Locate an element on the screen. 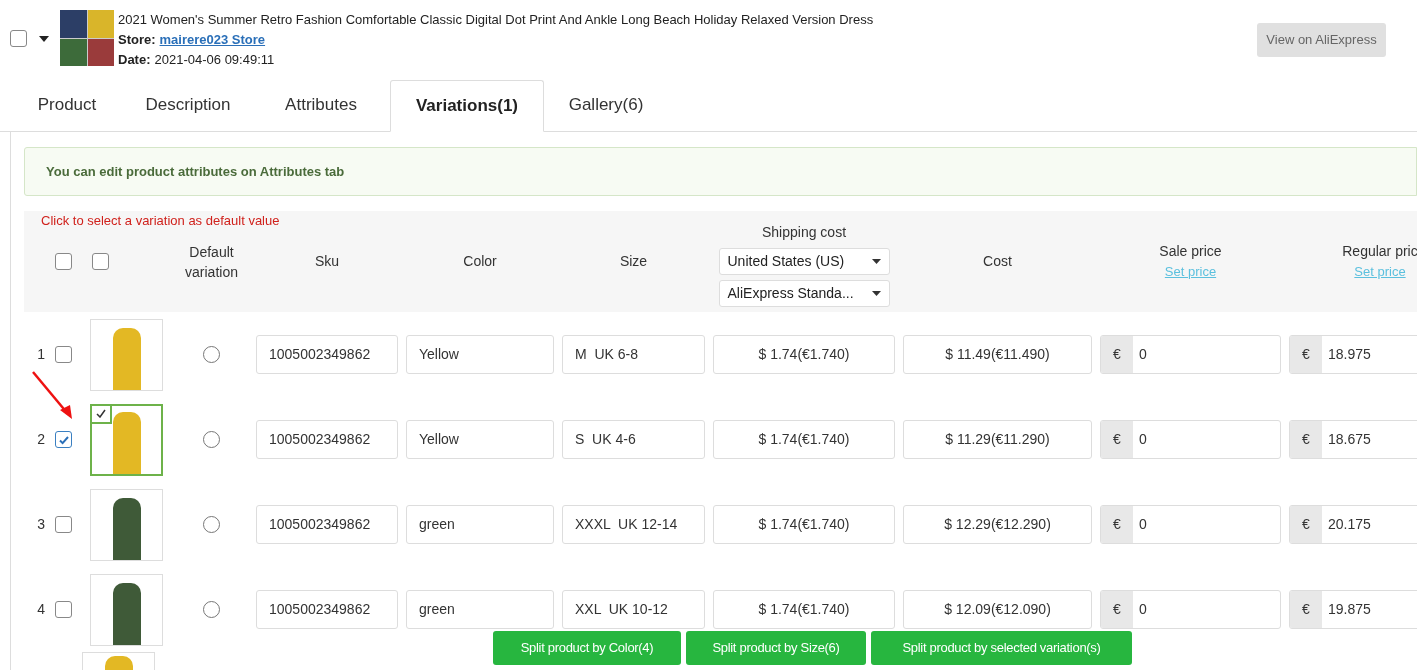 Image resolution: width=1417 pixels, height=670 pixels. row-number: 3 is located at coordinates (41, 524).